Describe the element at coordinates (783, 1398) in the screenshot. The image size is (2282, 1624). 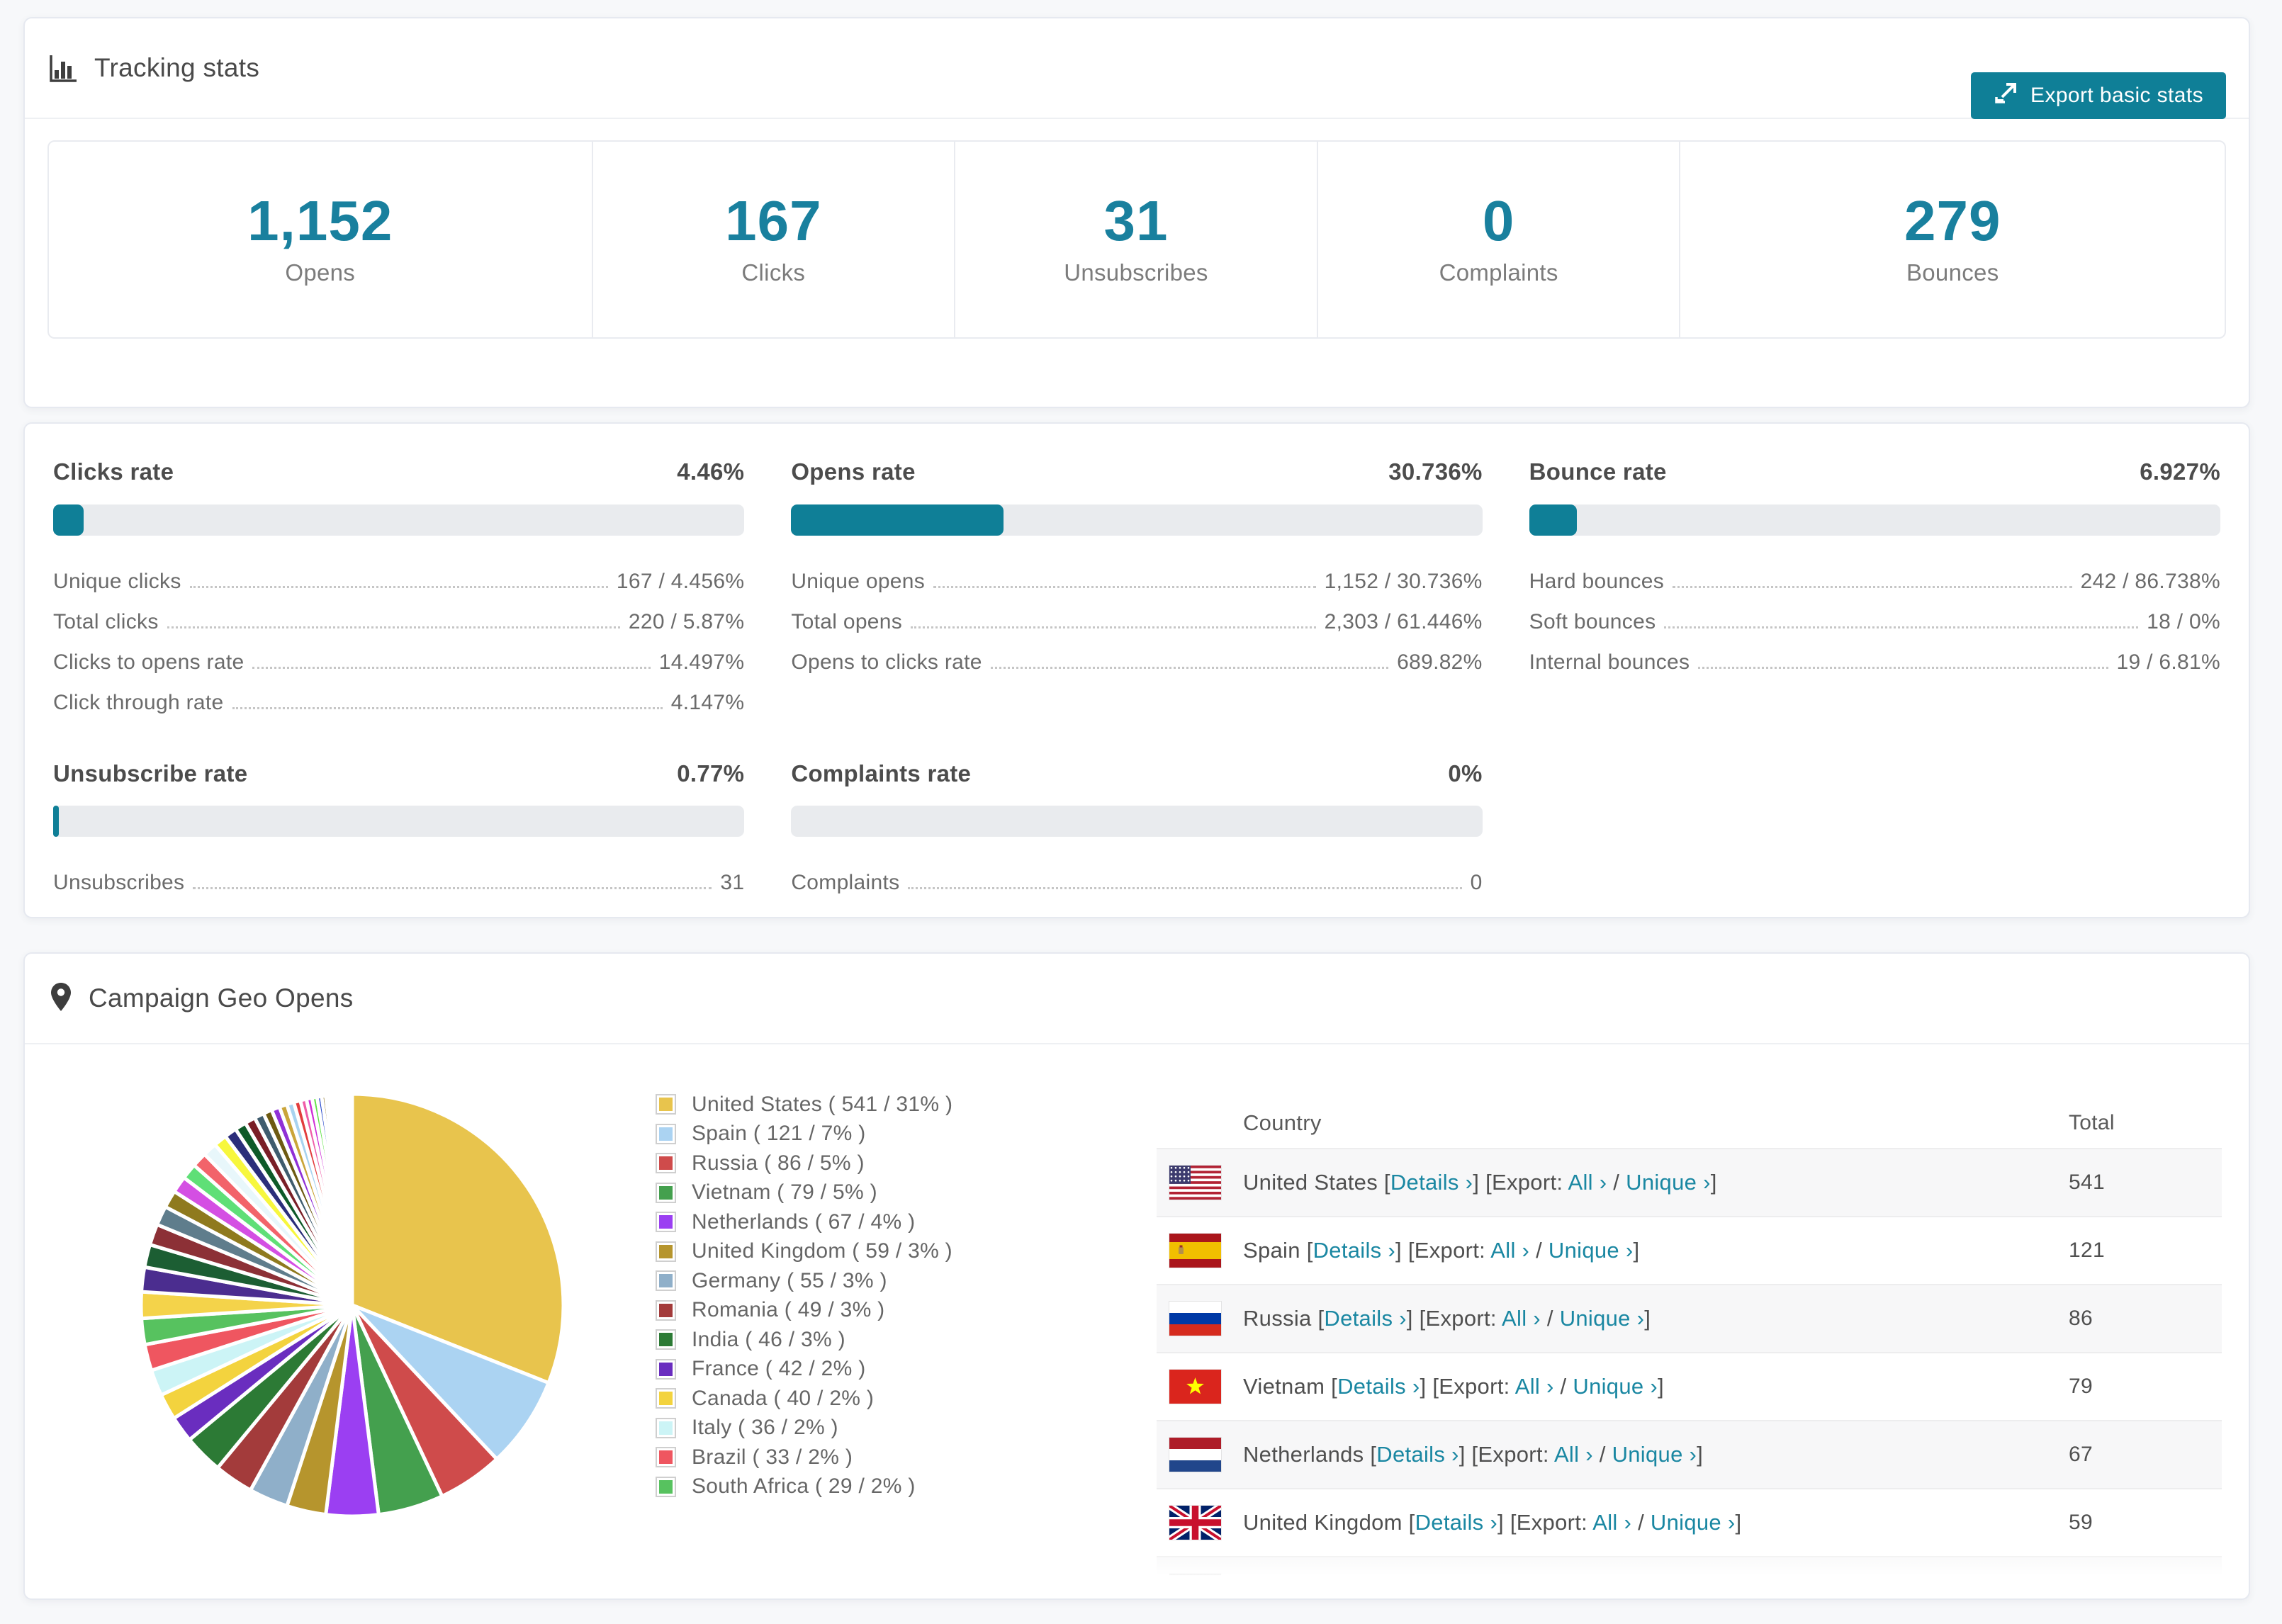
I see `legend-label: Canada ( 40 / 2% )` at that location.